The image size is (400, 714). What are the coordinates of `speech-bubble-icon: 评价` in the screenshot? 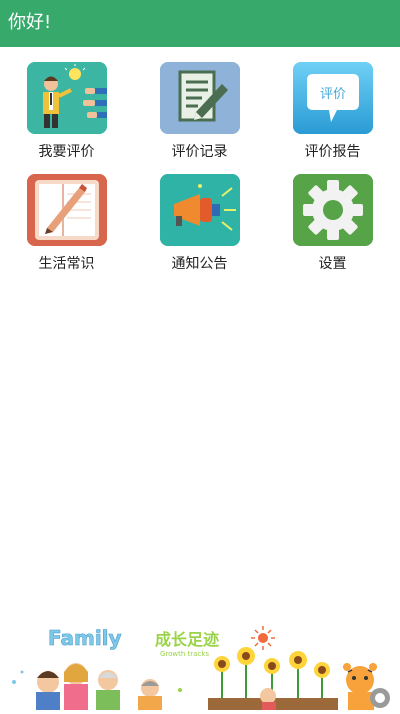 It's located at (333, 98).